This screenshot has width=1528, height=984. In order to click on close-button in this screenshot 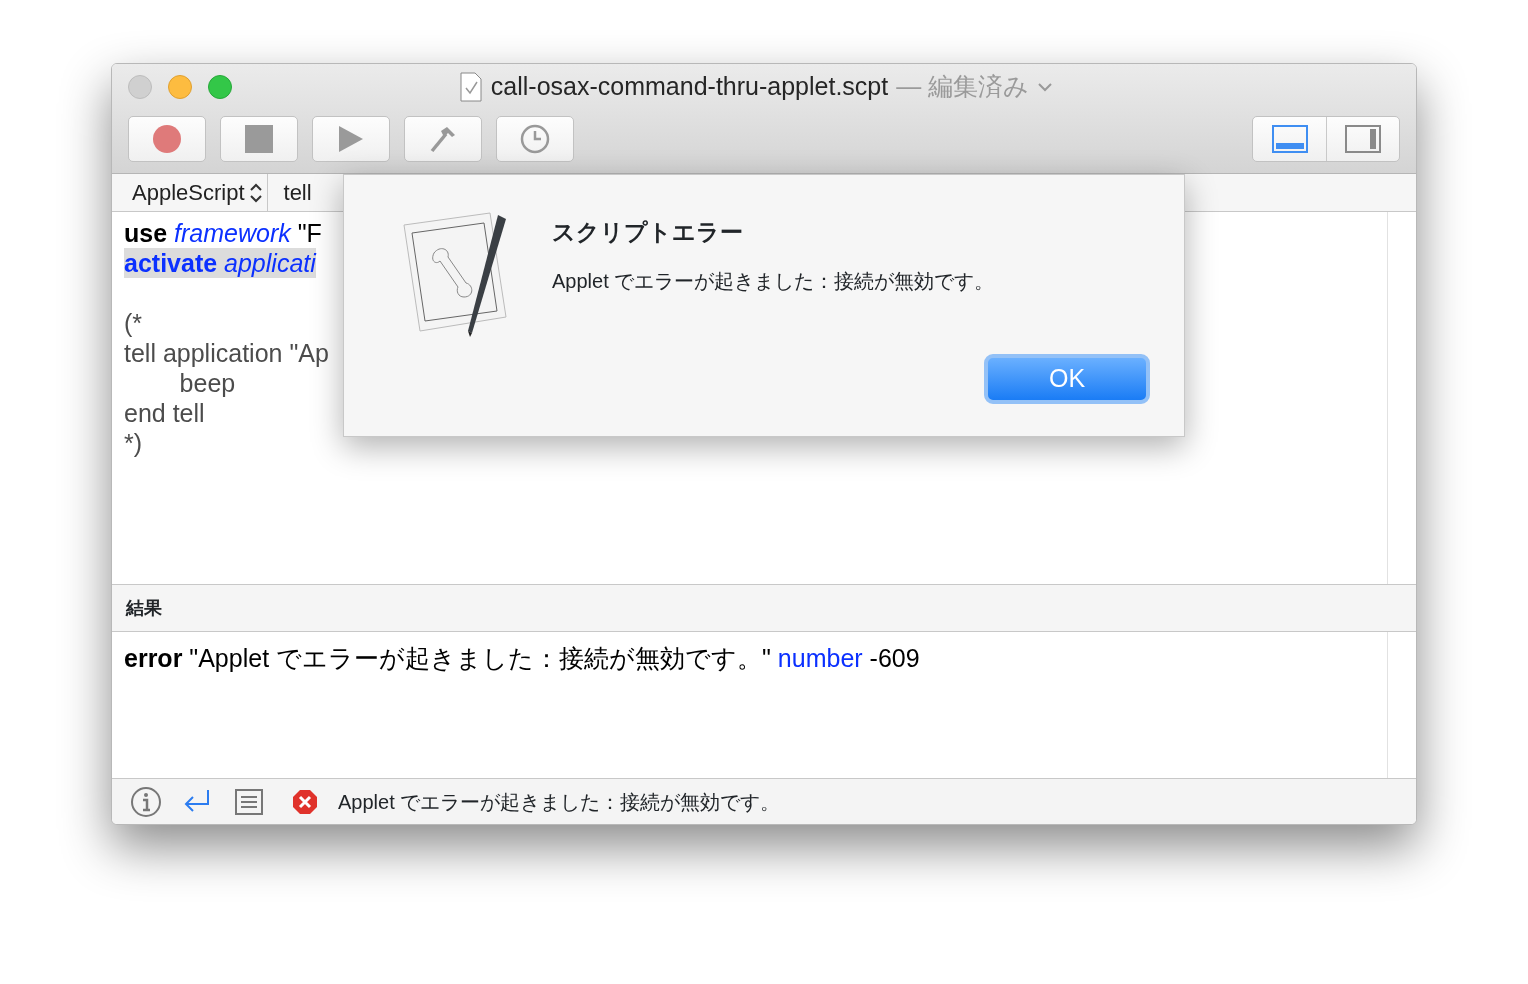, I will do `click(140, 87)`.